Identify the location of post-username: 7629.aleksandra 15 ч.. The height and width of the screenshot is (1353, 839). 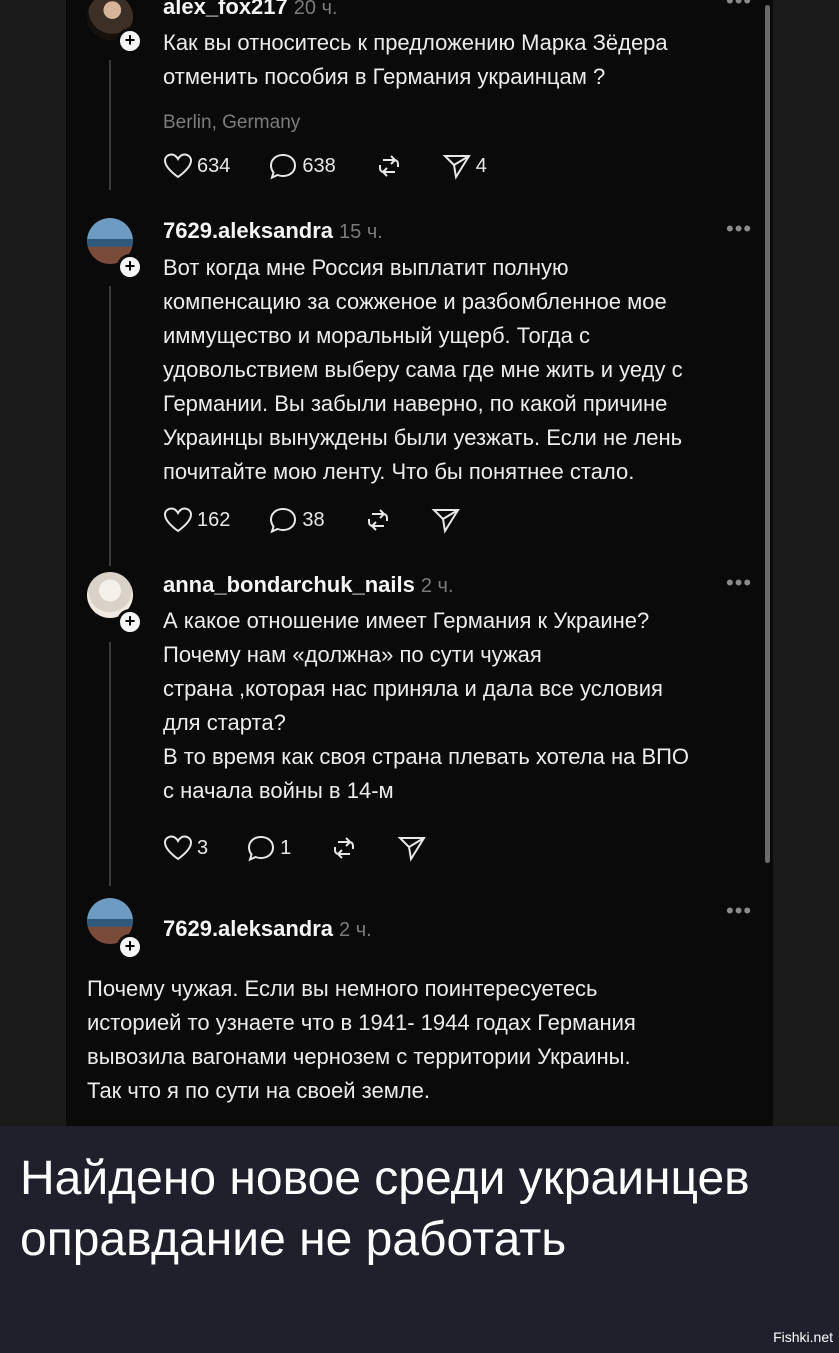
(273, 231).